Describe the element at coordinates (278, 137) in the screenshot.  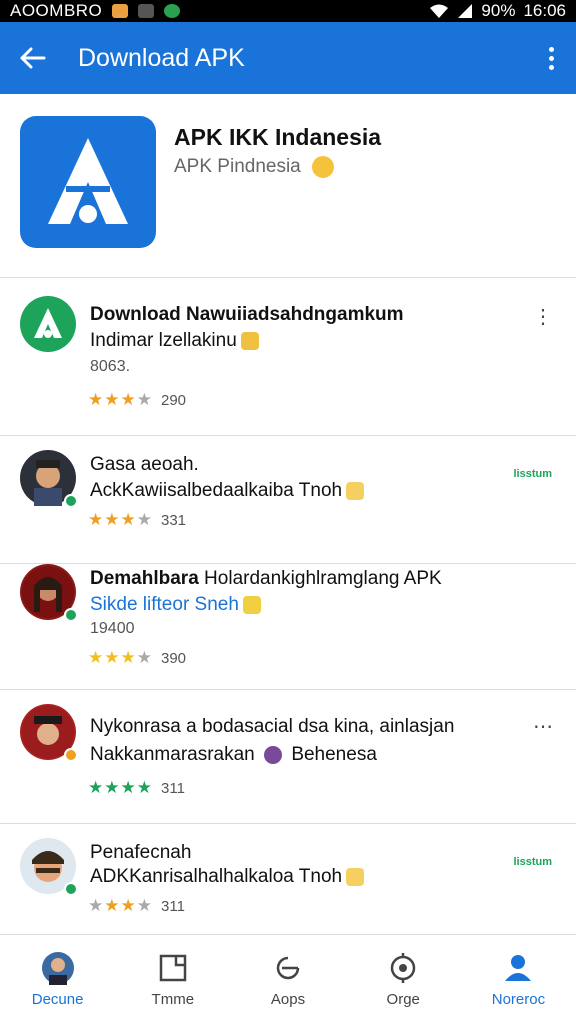
I see `app-name: APK IKK Indanesia` at that location.